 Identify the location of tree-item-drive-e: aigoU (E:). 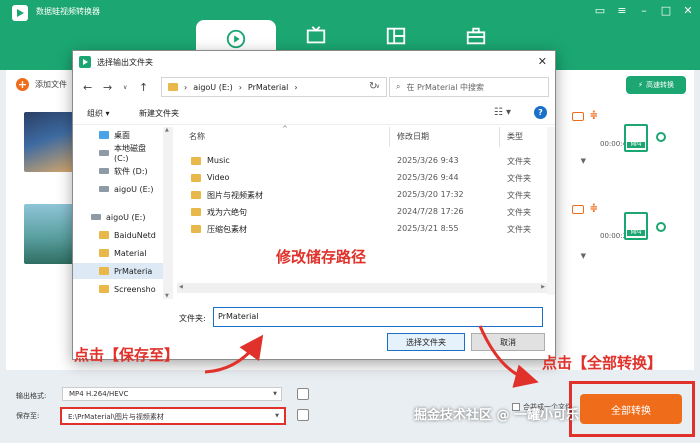
(118, 189).